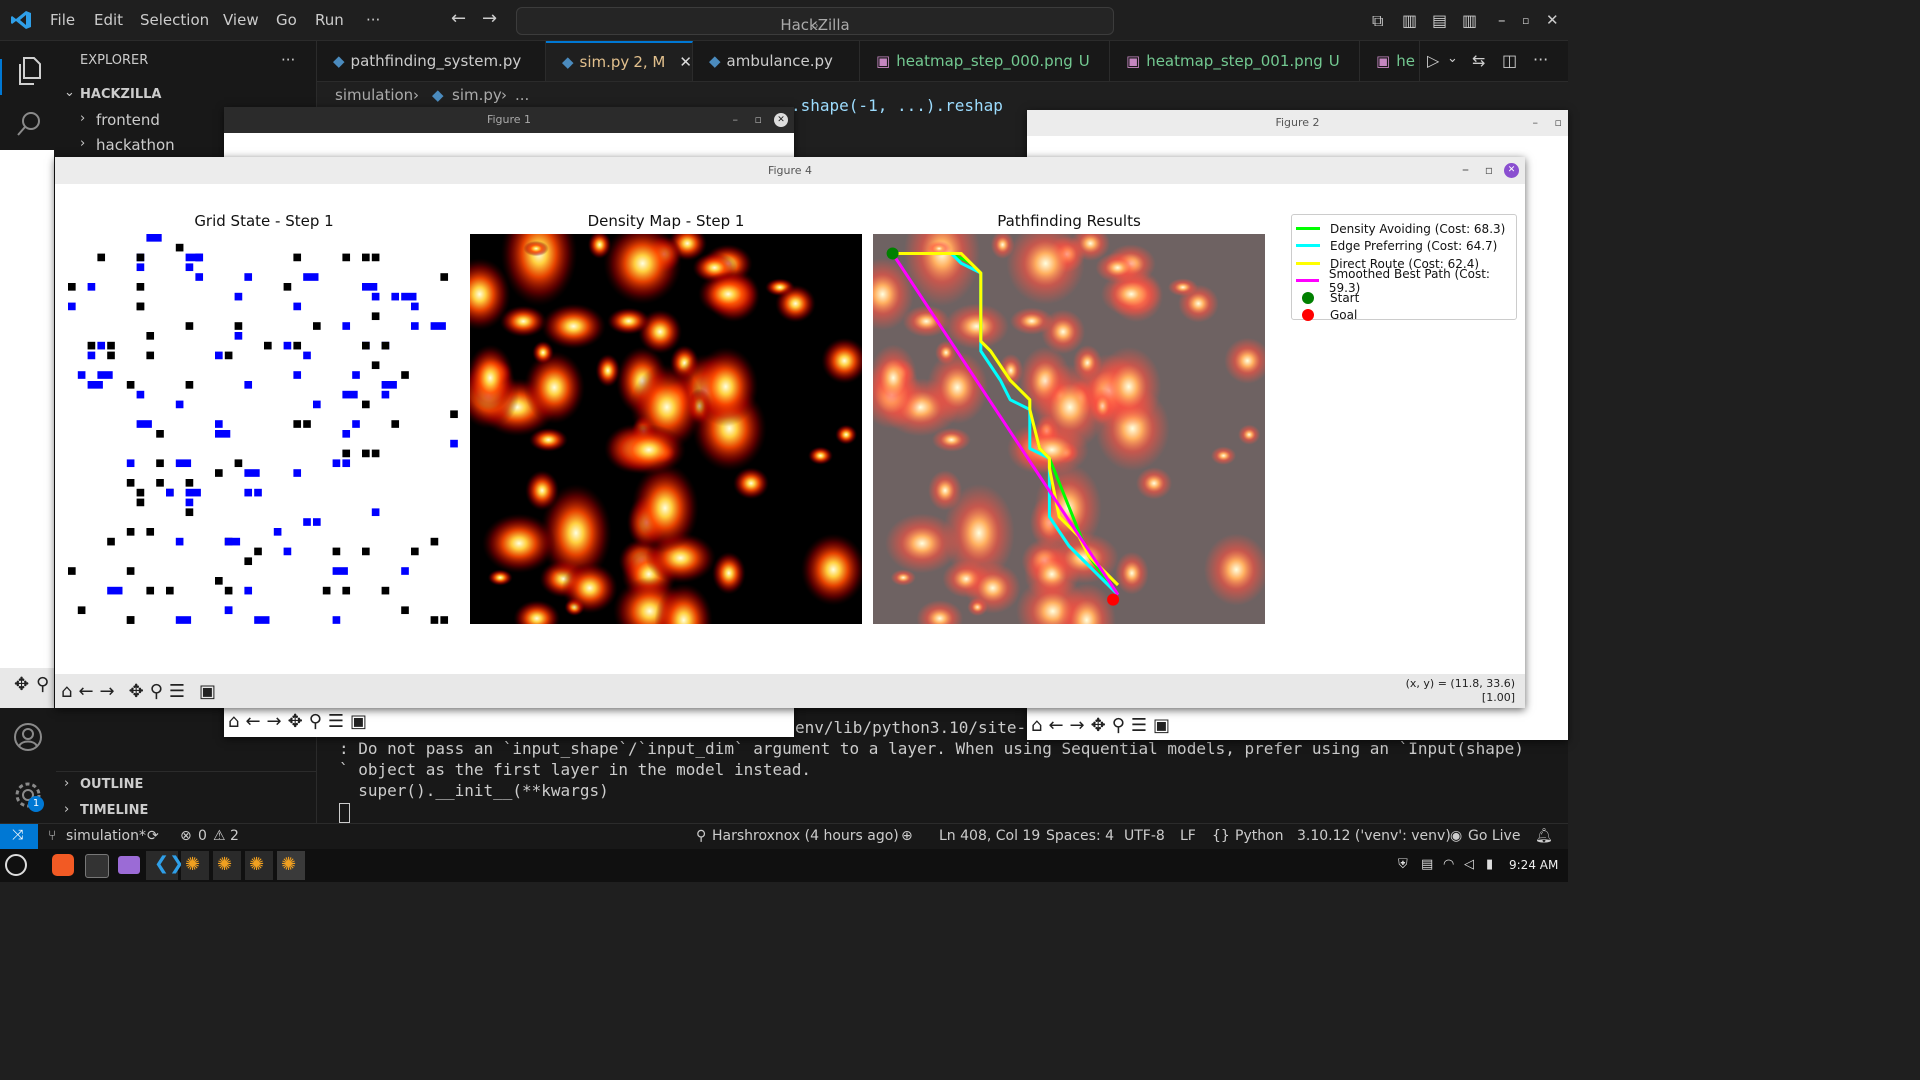  Describe the element at coordinates (329, 20) in the screenshot. I see `menu-run: Run` at that location.